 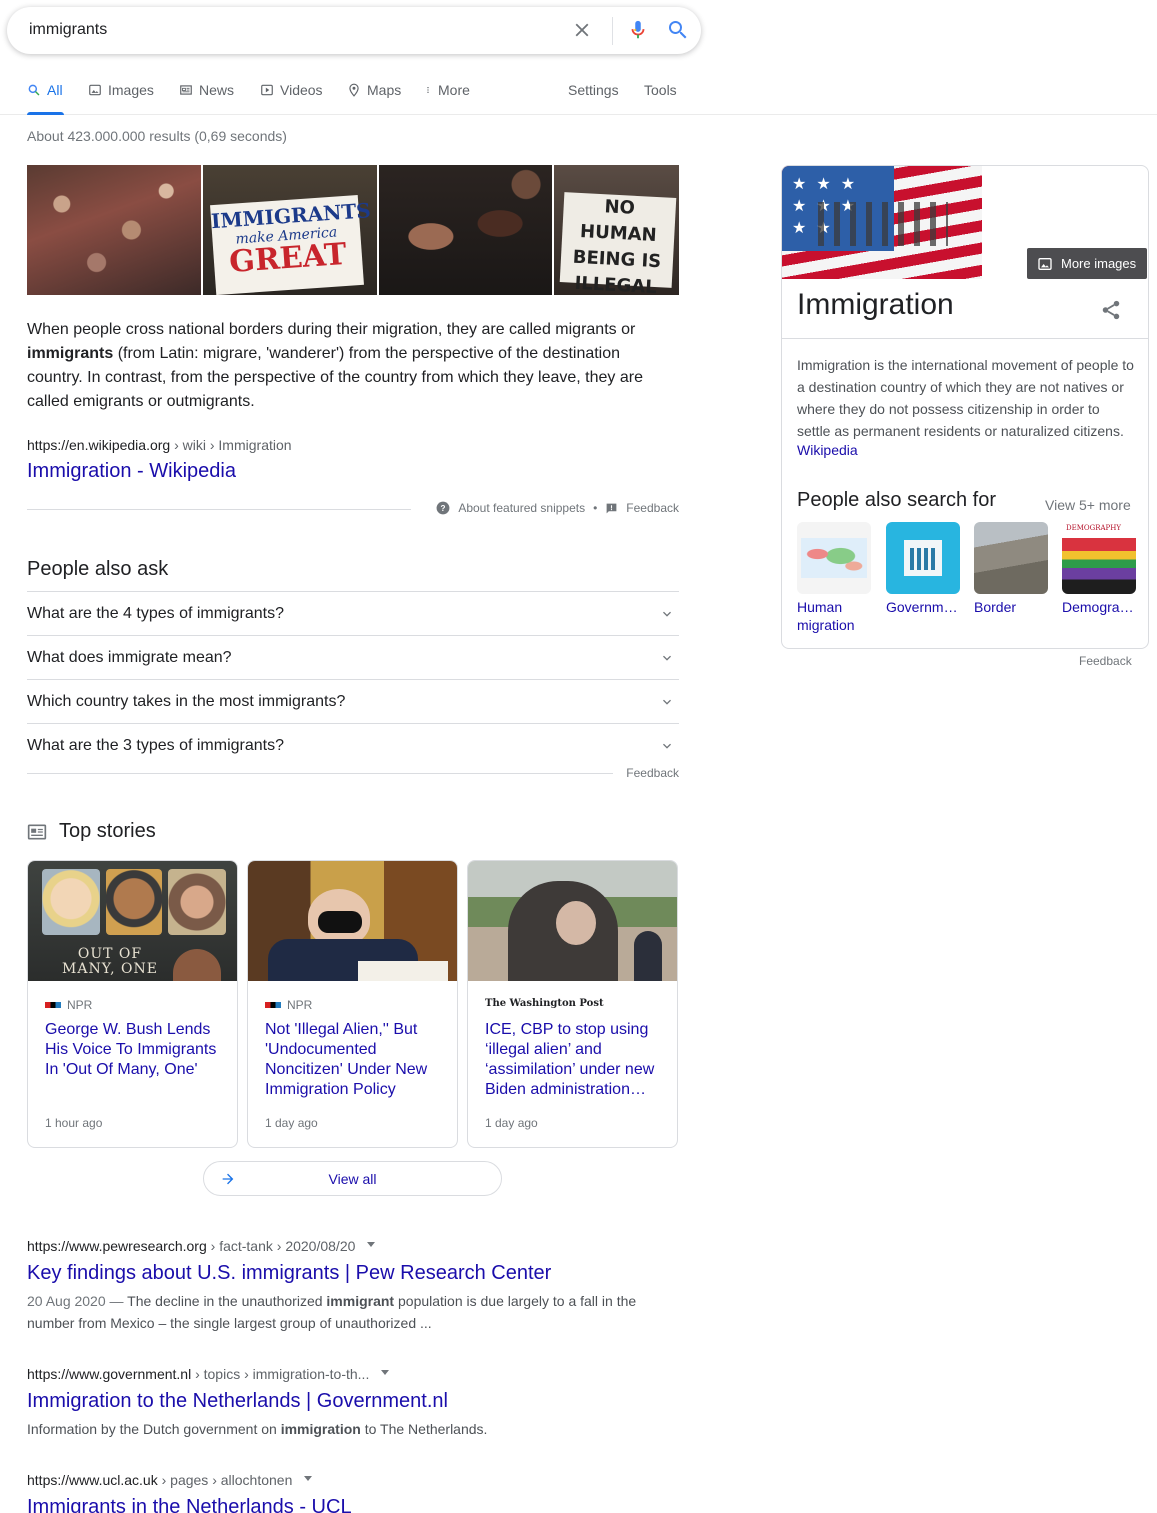 What do you see at coordinates (353, 657) in the screenshot?
I see `paa-question: What does immigrate mean?` at bounding box center [353, 657].